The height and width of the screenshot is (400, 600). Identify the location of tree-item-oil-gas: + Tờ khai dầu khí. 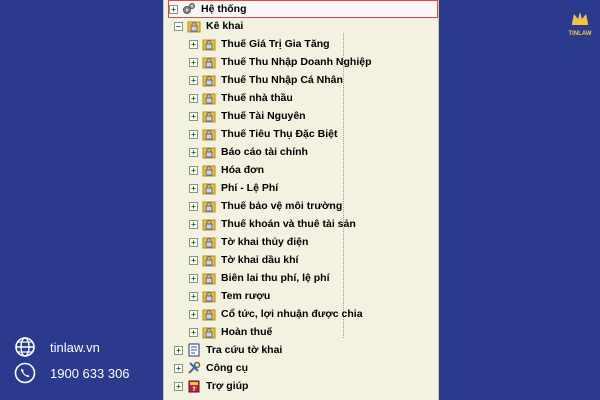
(243, 260).